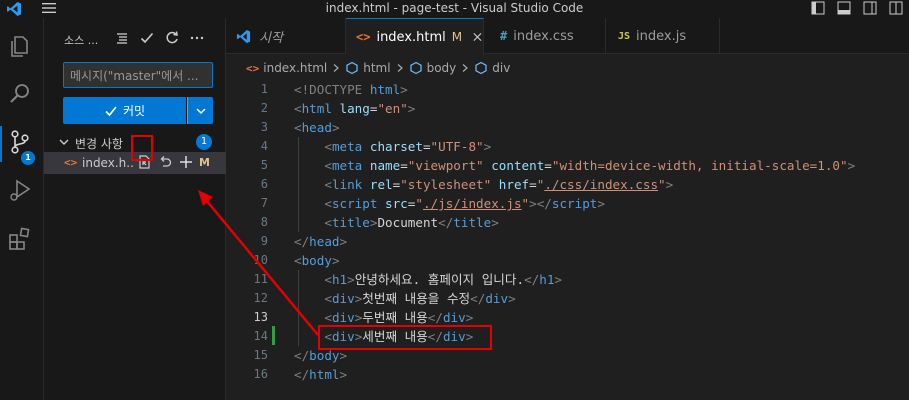 Image resolution: width=909 pixels, height=400 pixels. I want to click on code-token: link, so click(350, 184).